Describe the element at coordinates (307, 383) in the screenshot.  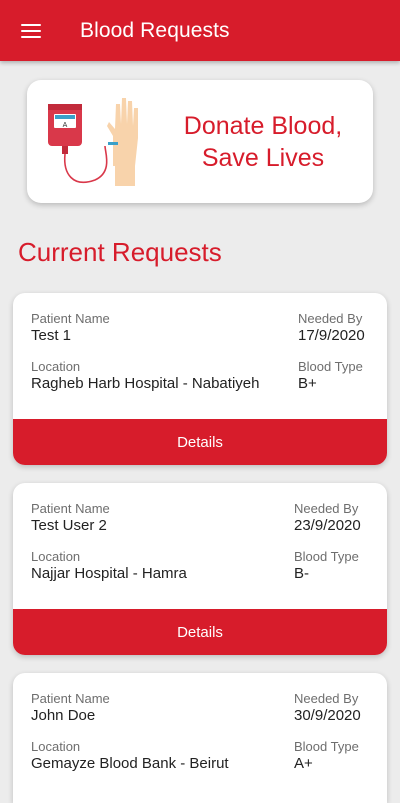
I see `blood-type-value: B+` at that location.